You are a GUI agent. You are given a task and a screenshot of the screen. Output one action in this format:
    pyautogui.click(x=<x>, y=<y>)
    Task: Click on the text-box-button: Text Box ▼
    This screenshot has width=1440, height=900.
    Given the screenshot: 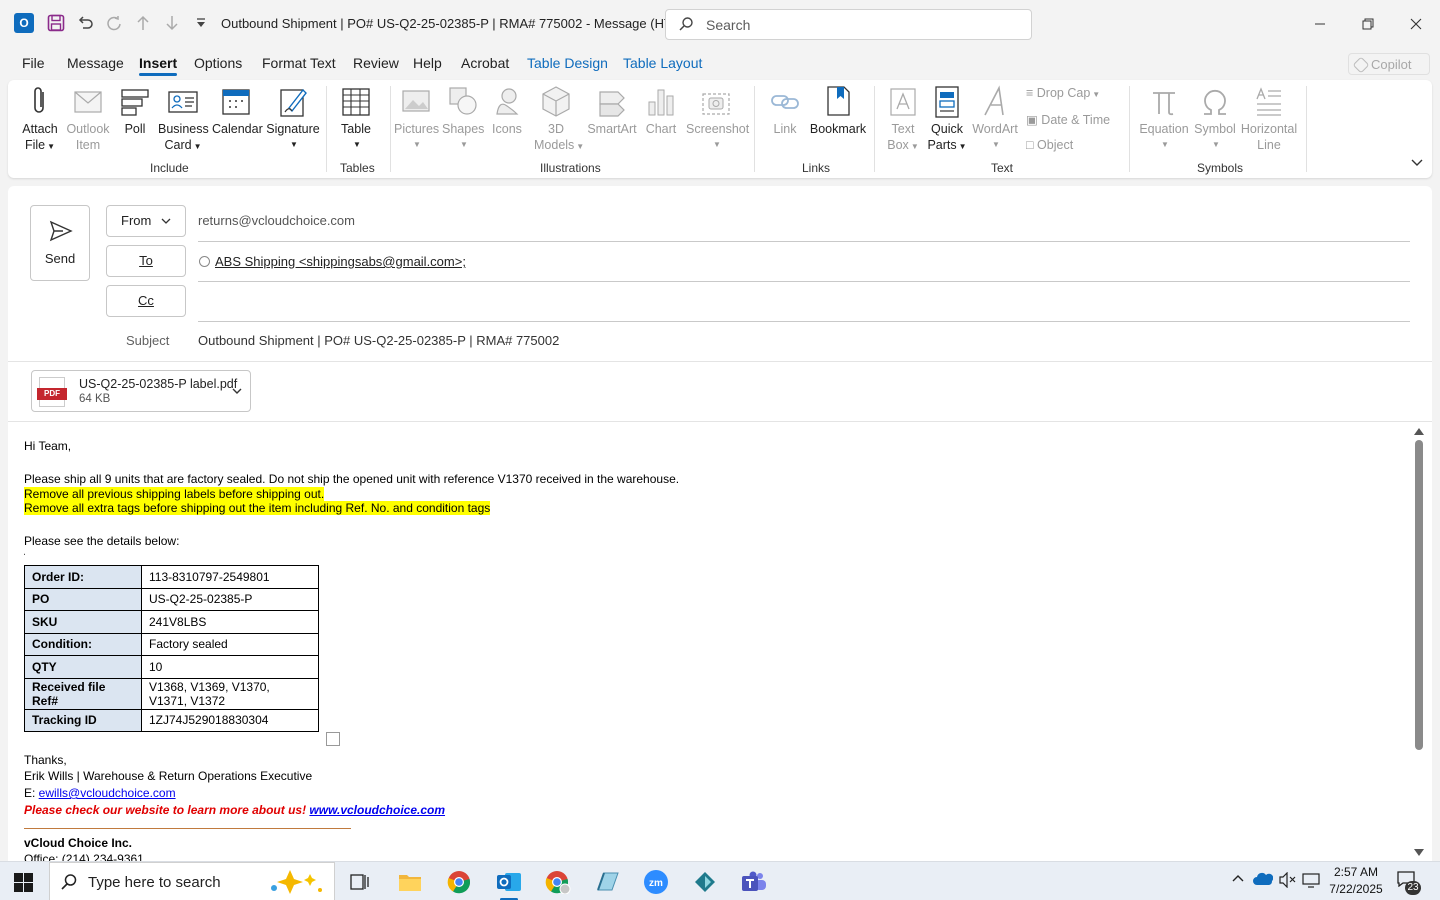 What is the action you would take?
    pyautogui.click(x=903, y=119)
    